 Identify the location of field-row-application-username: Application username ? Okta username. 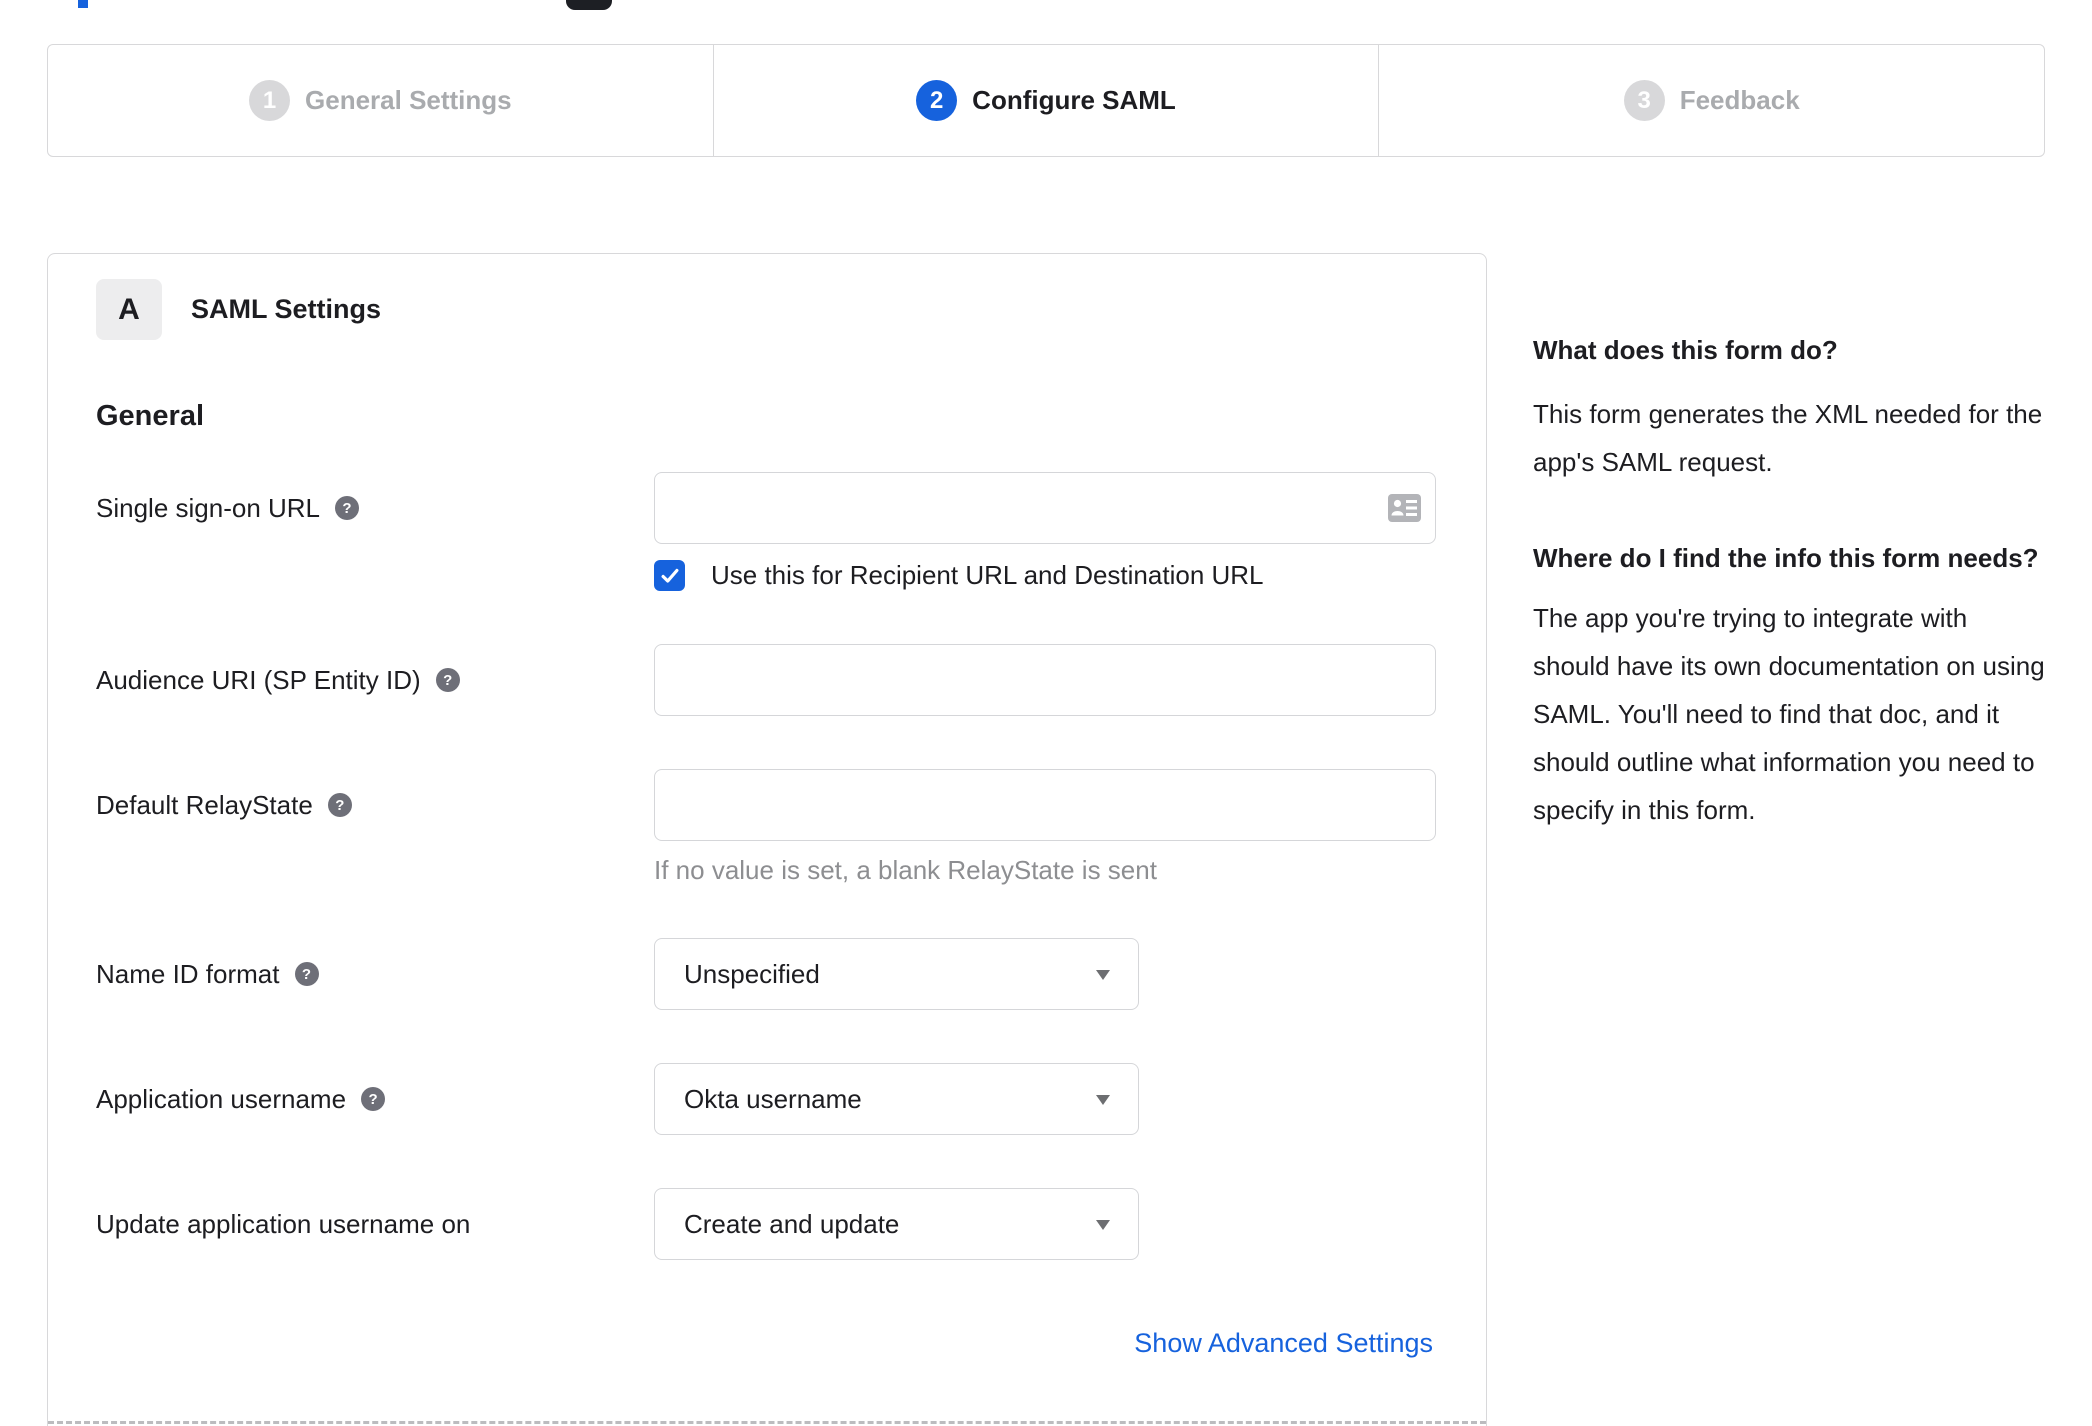
(765, 1099).